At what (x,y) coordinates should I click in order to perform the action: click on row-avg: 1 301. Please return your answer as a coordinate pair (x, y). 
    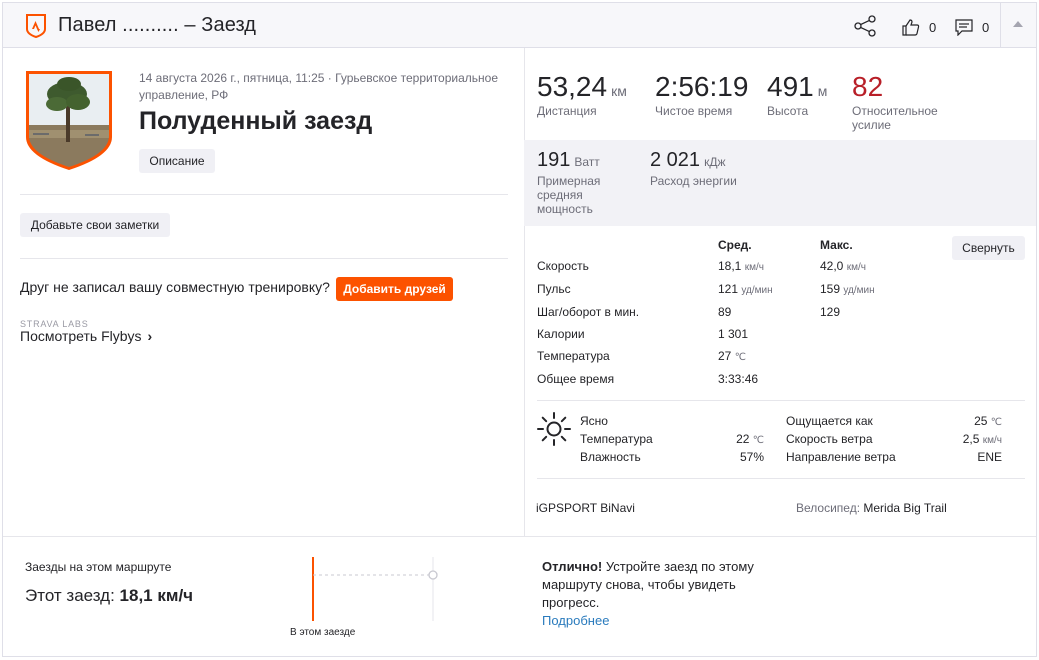
    Looking at the image, I should click on (733, 334).